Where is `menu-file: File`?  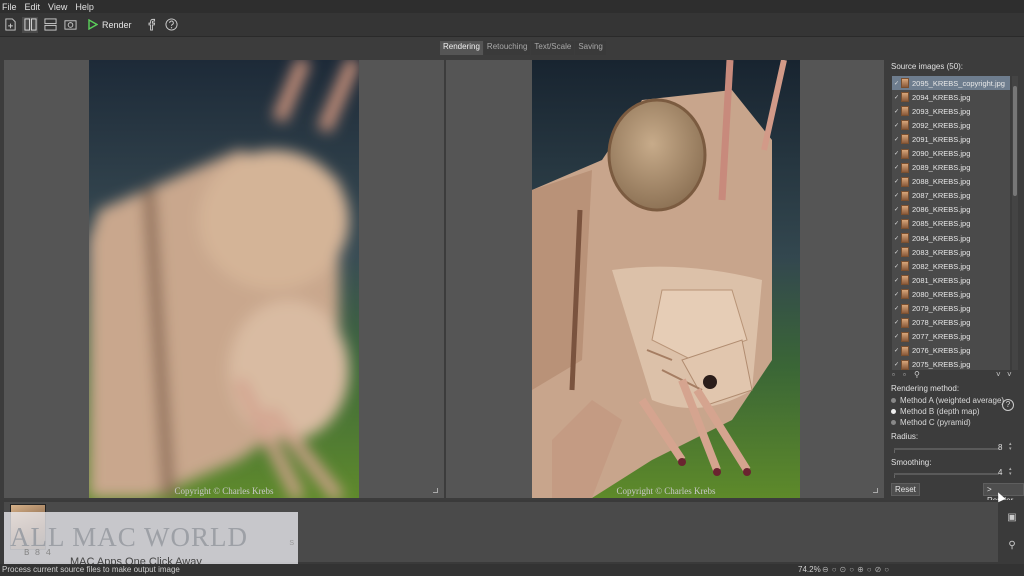
menu-file: File is located at coordinates (9, 7).